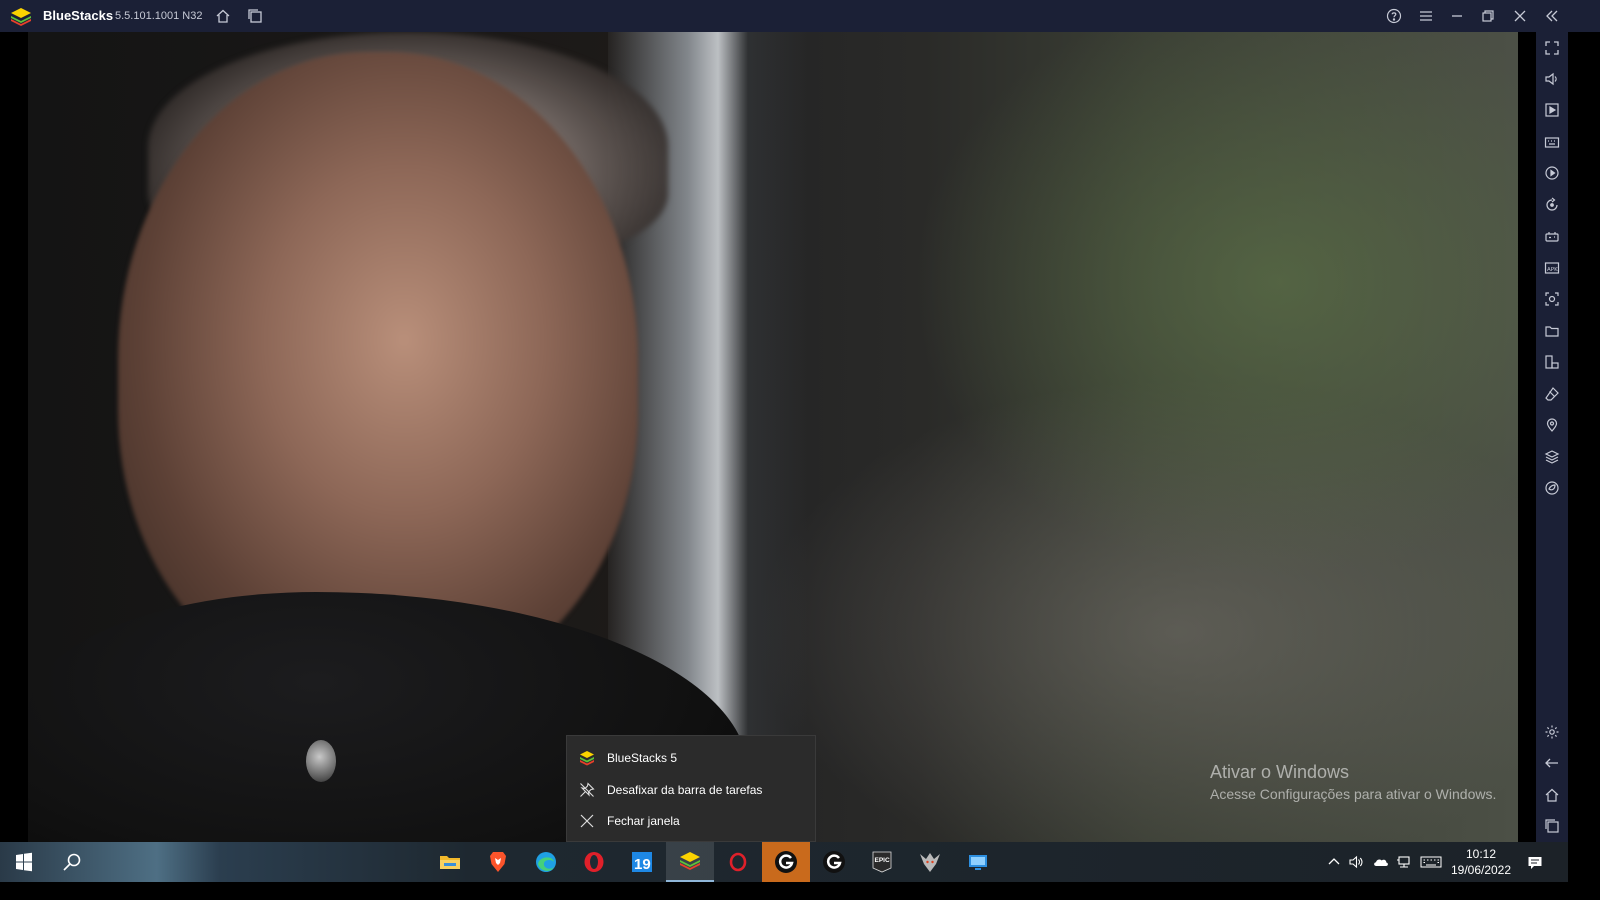 The height and width of the screenshot is (900, 1600). I want to click on close-window-item: Fechar janela, so click(691, 821).